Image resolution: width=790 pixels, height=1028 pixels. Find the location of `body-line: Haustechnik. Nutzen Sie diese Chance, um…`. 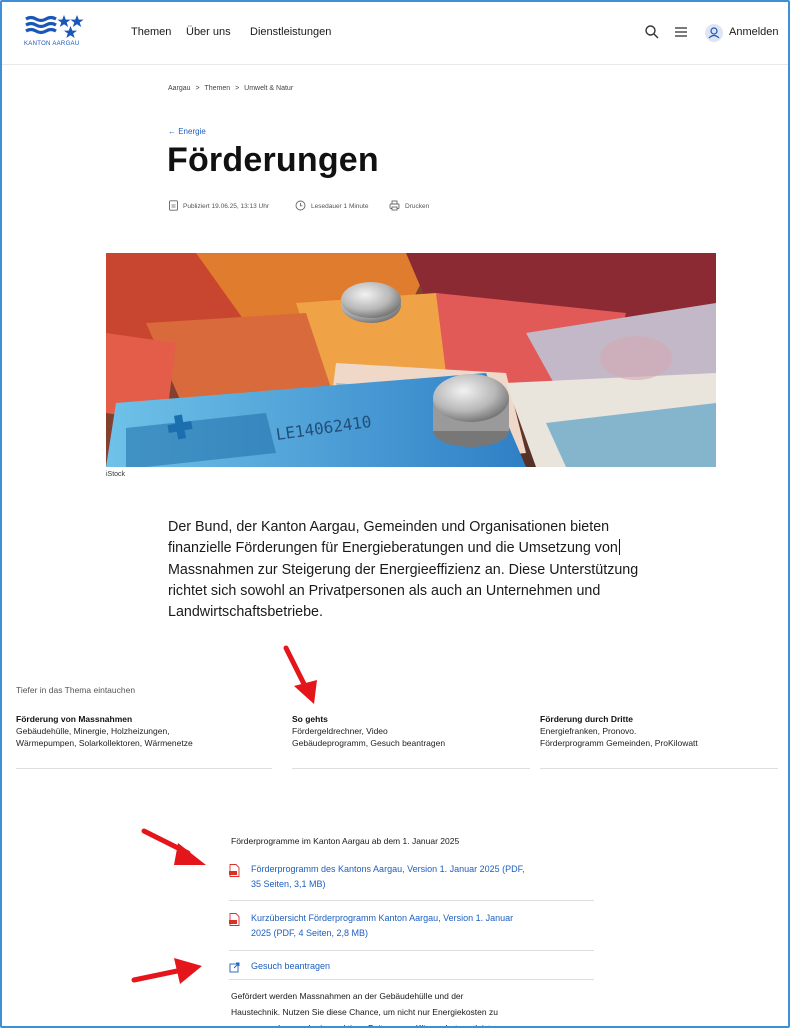

body-line: Haustechnik. Nutzen Sie diese Chance, um… is located at coordinates (364, 1012).